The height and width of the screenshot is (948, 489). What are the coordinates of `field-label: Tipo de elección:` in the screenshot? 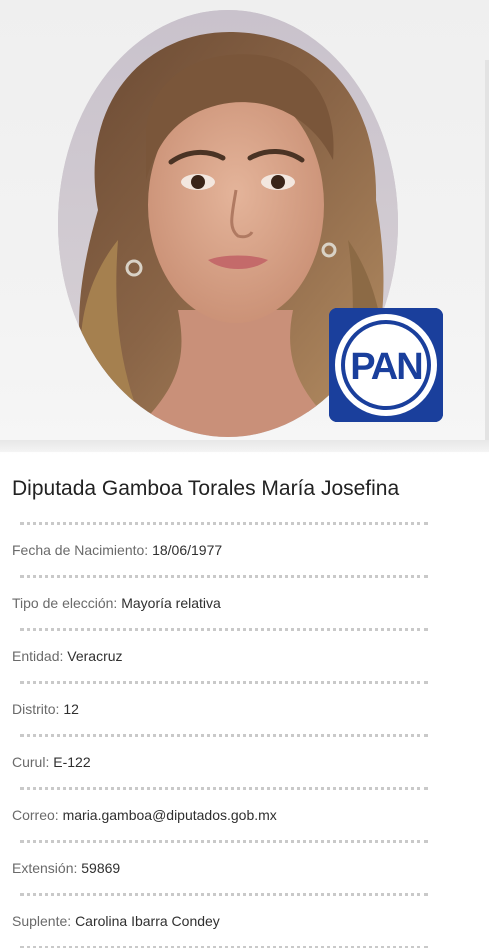 It's located at (65, 603).